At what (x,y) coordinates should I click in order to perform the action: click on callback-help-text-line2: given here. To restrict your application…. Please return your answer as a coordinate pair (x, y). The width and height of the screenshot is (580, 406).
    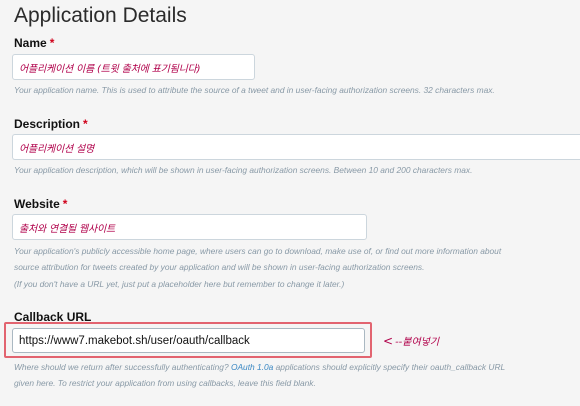
    Looking at the image, I should click on (165, 383).